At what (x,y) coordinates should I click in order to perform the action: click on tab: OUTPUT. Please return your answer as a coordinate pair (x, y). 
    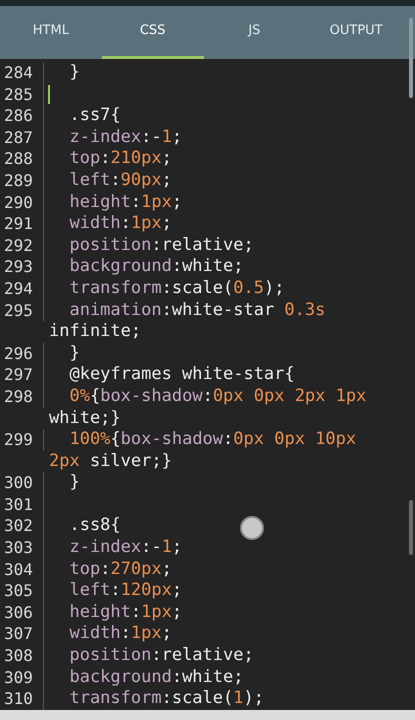
    Looking at the image, I should click on (356, 32).